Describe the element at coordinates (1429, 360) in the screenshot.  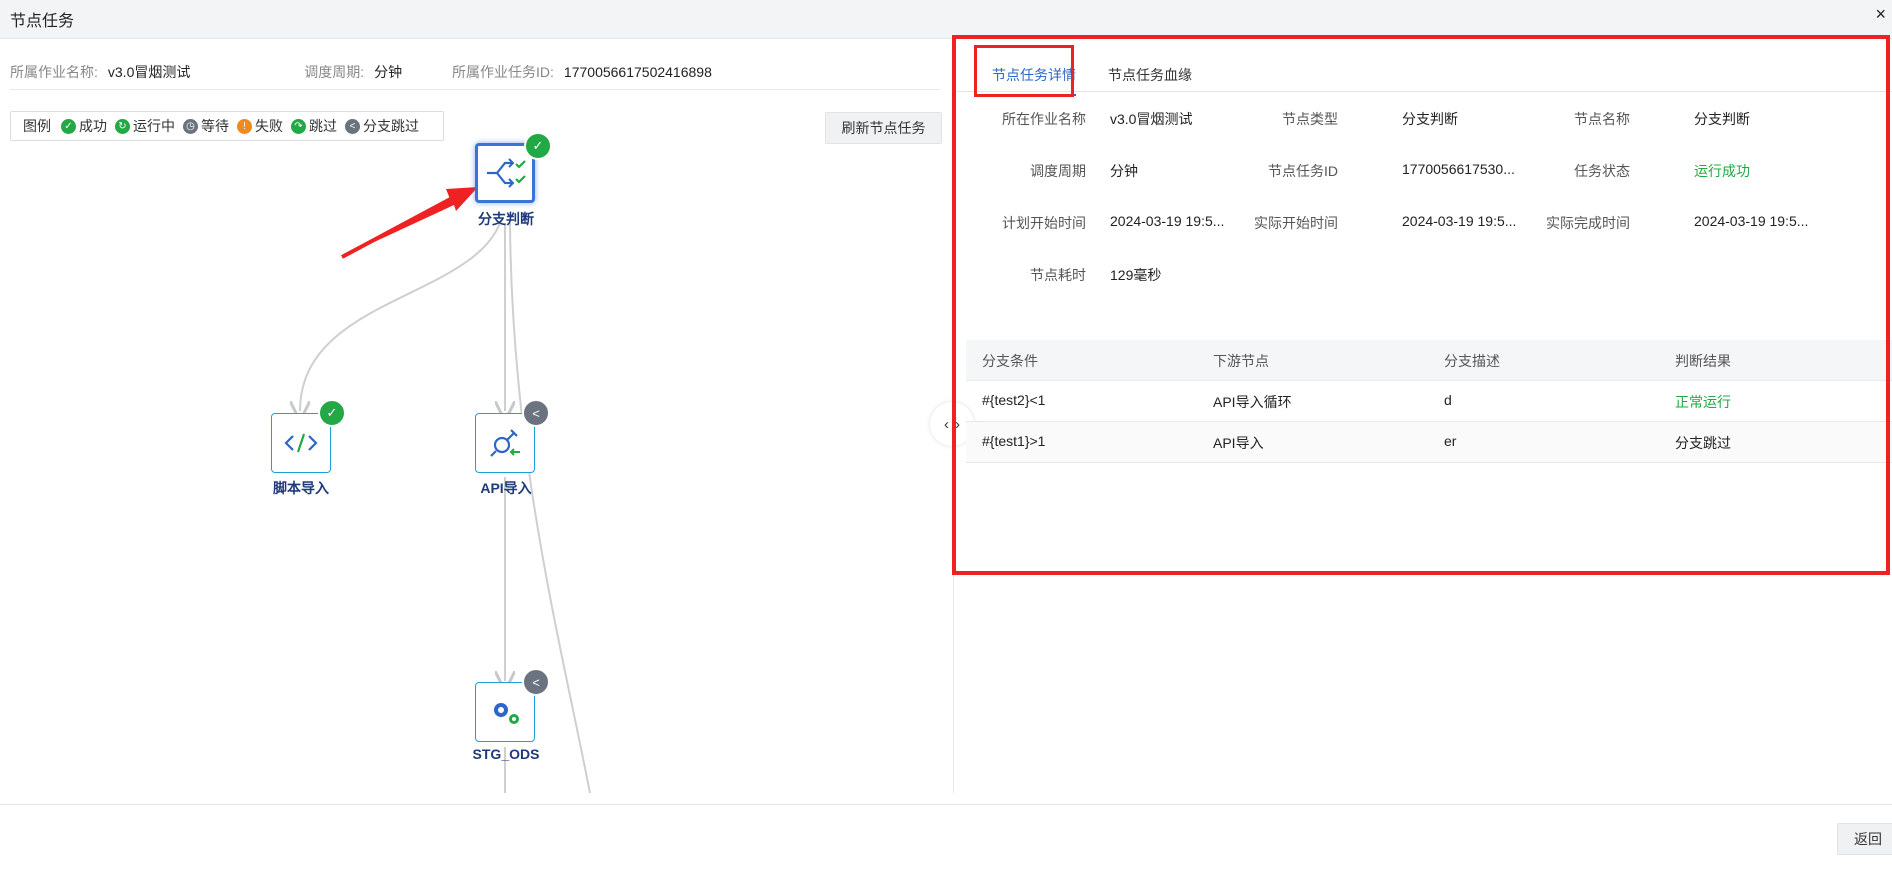
I see `table-header: 分支条件 下游节点 分支描述 判断结果` at that location.